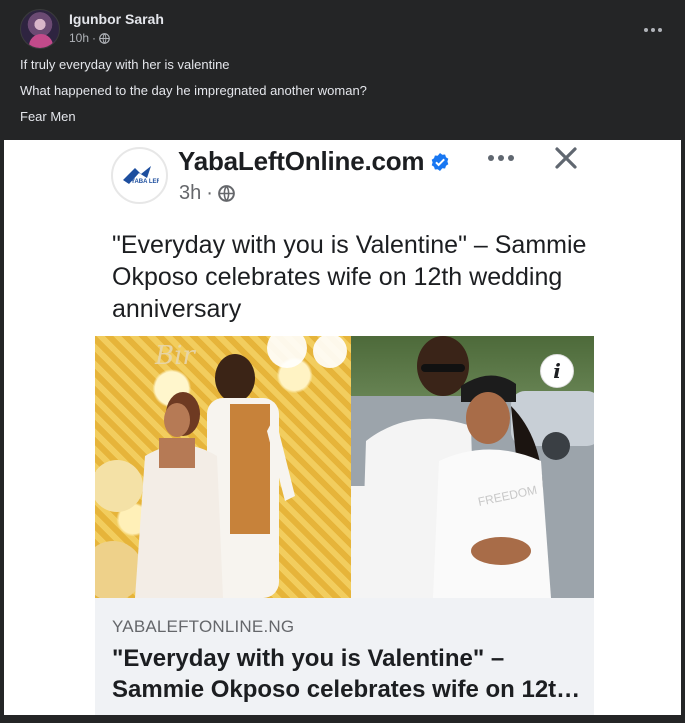 The width and height of the screenshot is (685, 723). I want to click on shared-globe-icon, so click(226, 193).